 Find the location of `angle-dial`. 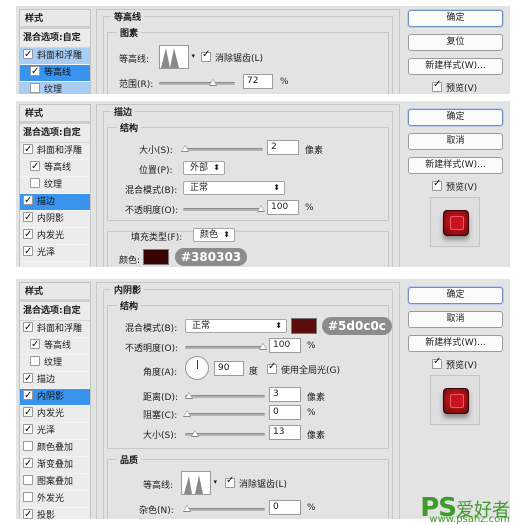

angle-dial is located at coordinates (197, 368).